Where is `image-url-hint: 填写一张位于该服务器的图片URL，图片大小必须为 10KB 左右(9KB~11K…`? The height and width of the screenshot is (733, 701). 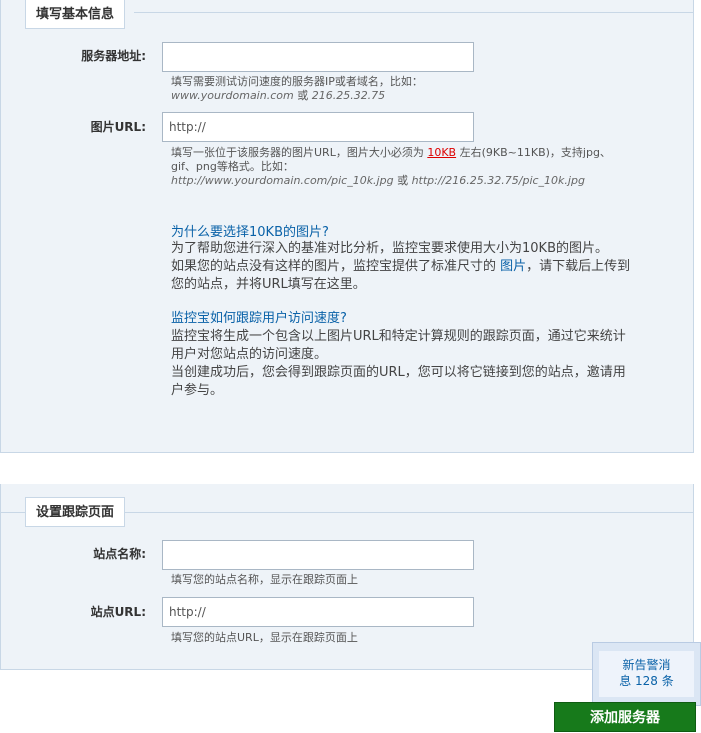 image-url-hint: 填写一张位于该服务器的图片URL，图片大小必须为 10KB 左右(9KB~11K… is located at coordinates (391, 166).